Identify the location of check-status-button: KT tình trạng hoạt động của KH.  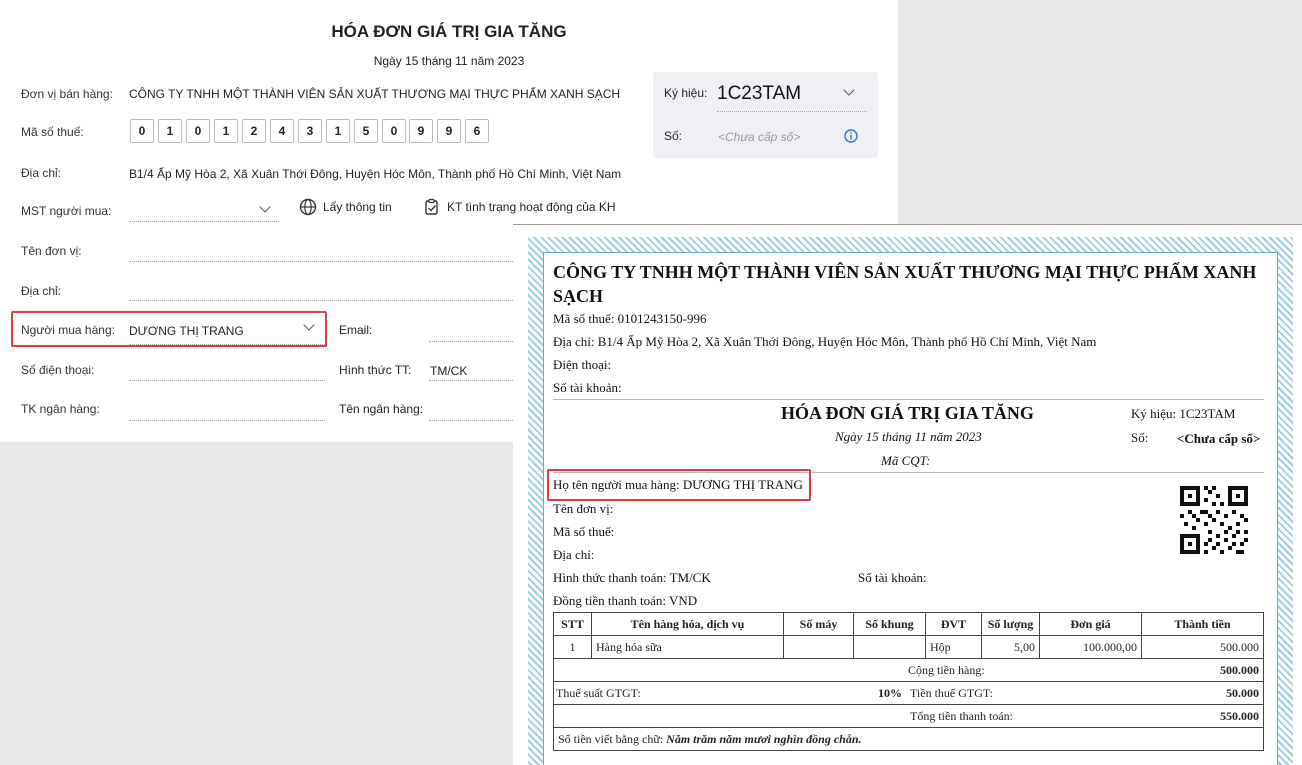
(519, 207).